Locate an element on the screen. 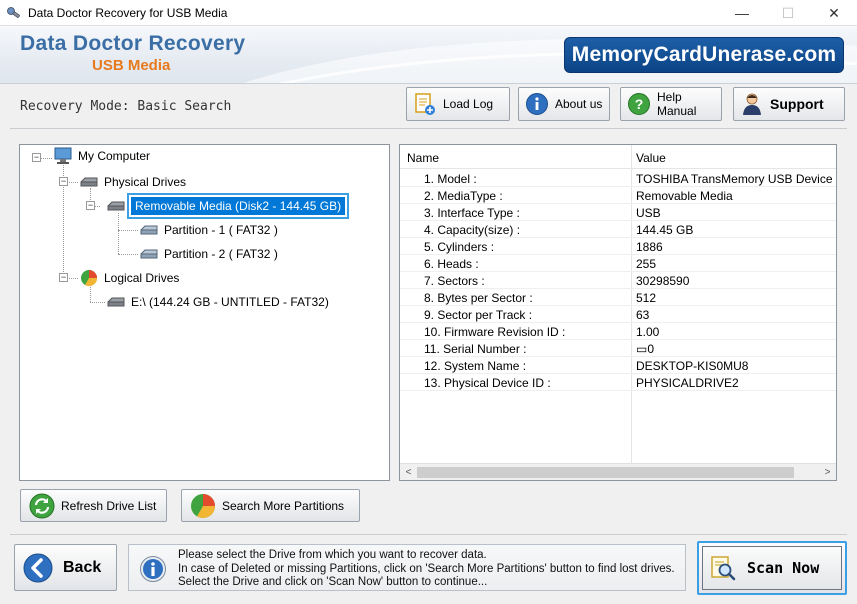 This screenshot has height=604, width=857. title-bar: Data Doctor Recovery for USB Media — ☐ ✕ is located at coordinates (428, 13).